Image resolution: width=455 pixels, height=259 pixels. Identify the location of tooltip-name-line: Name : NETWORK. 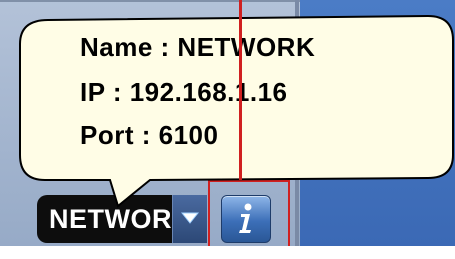
(198, 47).